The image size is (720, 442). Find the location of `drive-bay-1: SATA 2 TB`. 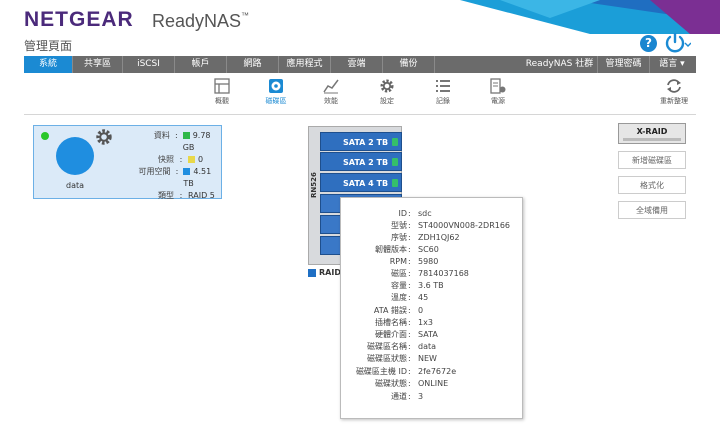

drive-bay-1: SATA 2 TB is located at coordinates (361, 141).